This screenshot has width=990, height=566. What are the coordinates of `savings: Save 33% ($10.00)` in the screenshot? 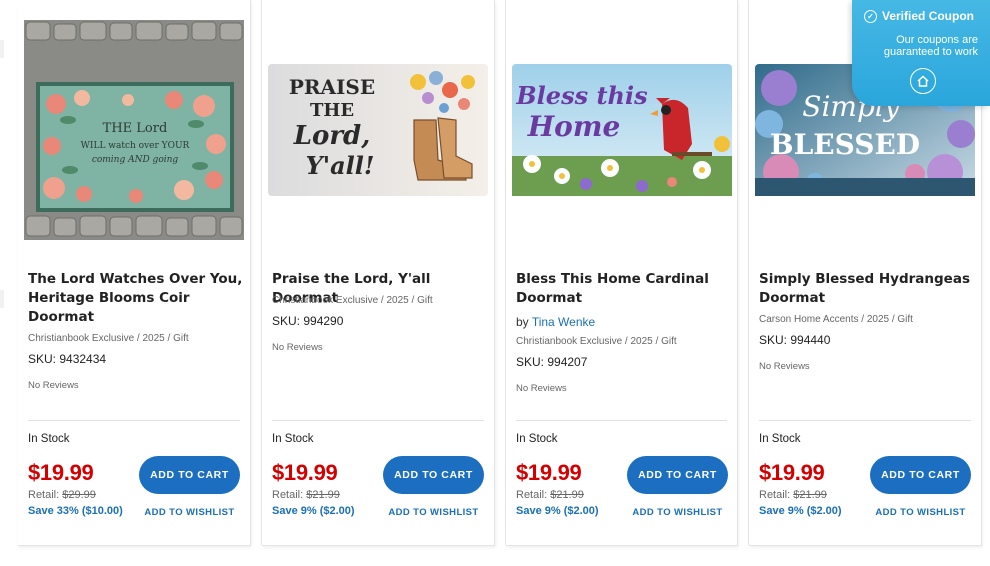 It's located at (75, 511).